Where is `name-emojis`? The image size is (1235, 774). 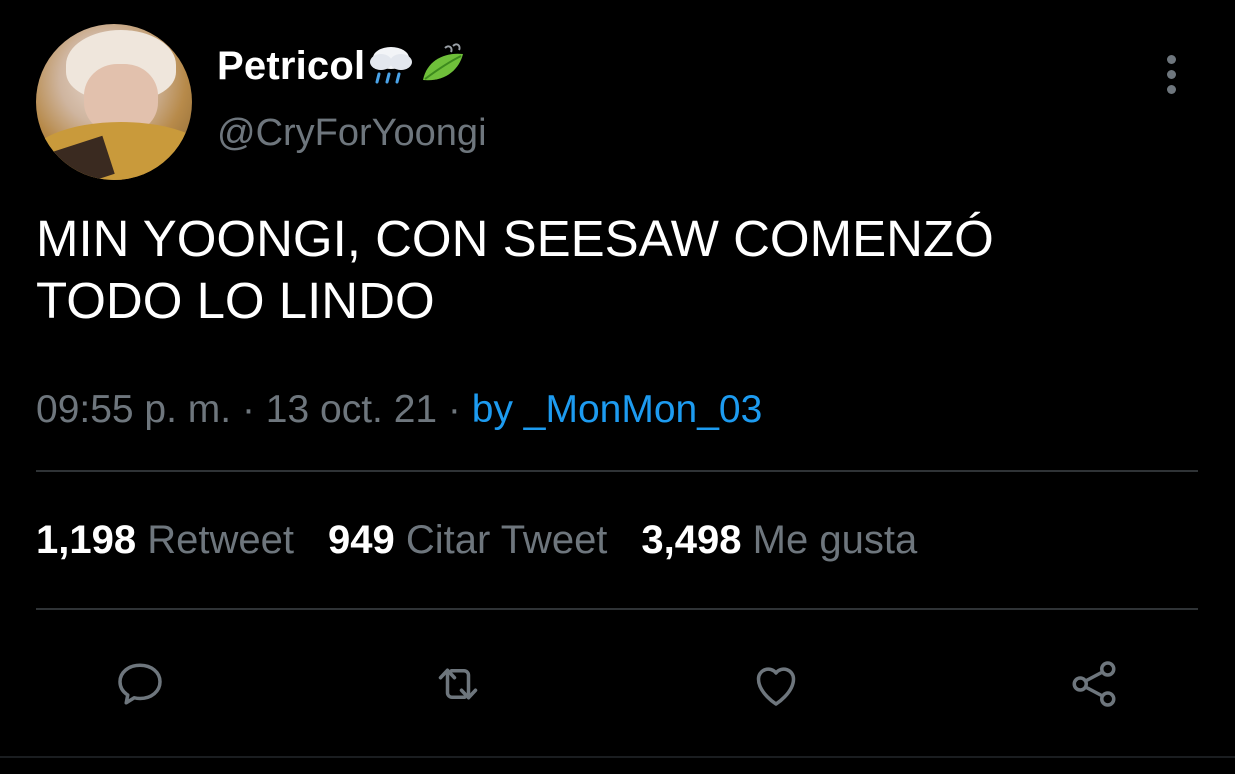
name-emojis is located at coordinates (417, 66).